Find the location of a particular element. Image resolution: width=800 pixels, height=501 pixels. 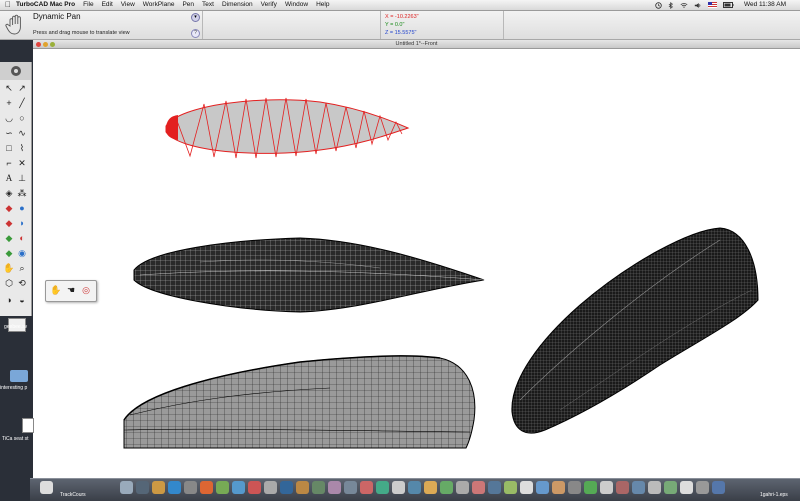

ical-icon is located at coordinates (222, 487).